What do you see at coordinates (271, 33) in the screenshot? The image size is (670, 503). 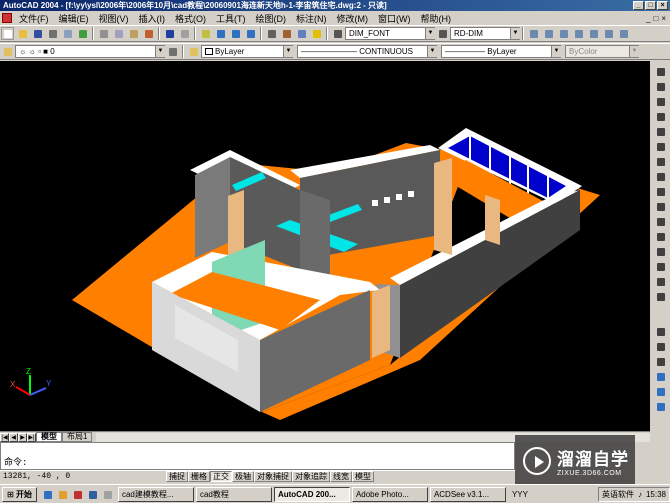 I see `properties-icon` at bounding box center [271, 33].